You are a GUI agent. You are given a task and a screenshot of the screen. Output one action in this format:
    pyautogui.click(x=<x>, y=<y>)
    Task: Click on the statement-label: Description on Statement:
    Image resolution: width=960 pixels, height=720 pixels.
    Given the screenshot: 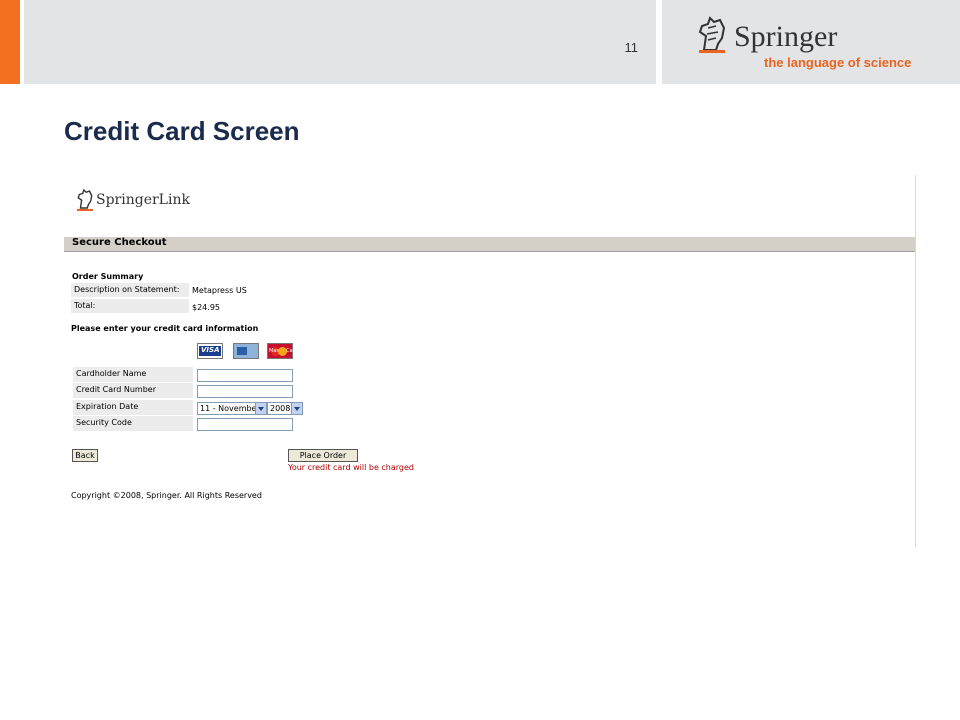 What is the action you would take?
    pyautogui.click(x=130, y=290)
    